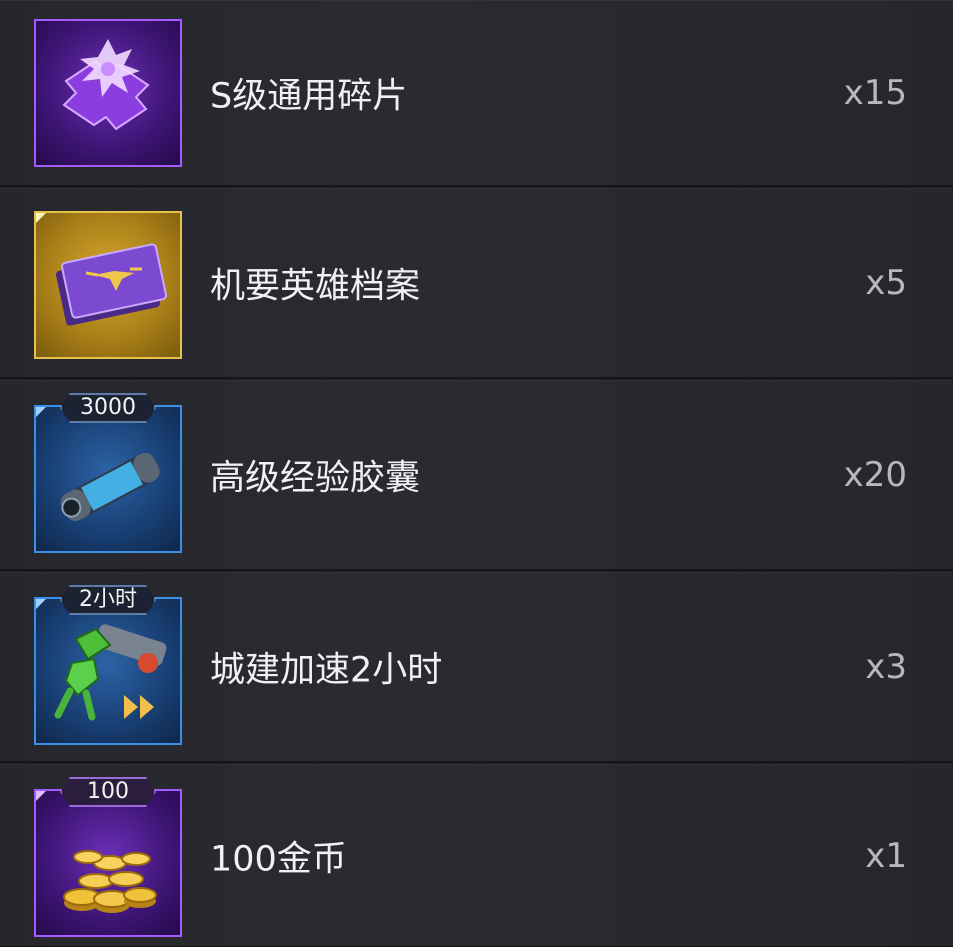 Image resolution: width=953 pixels, height=947 pixels. I want to click on exp-capsule-icon, so click(108, 479).